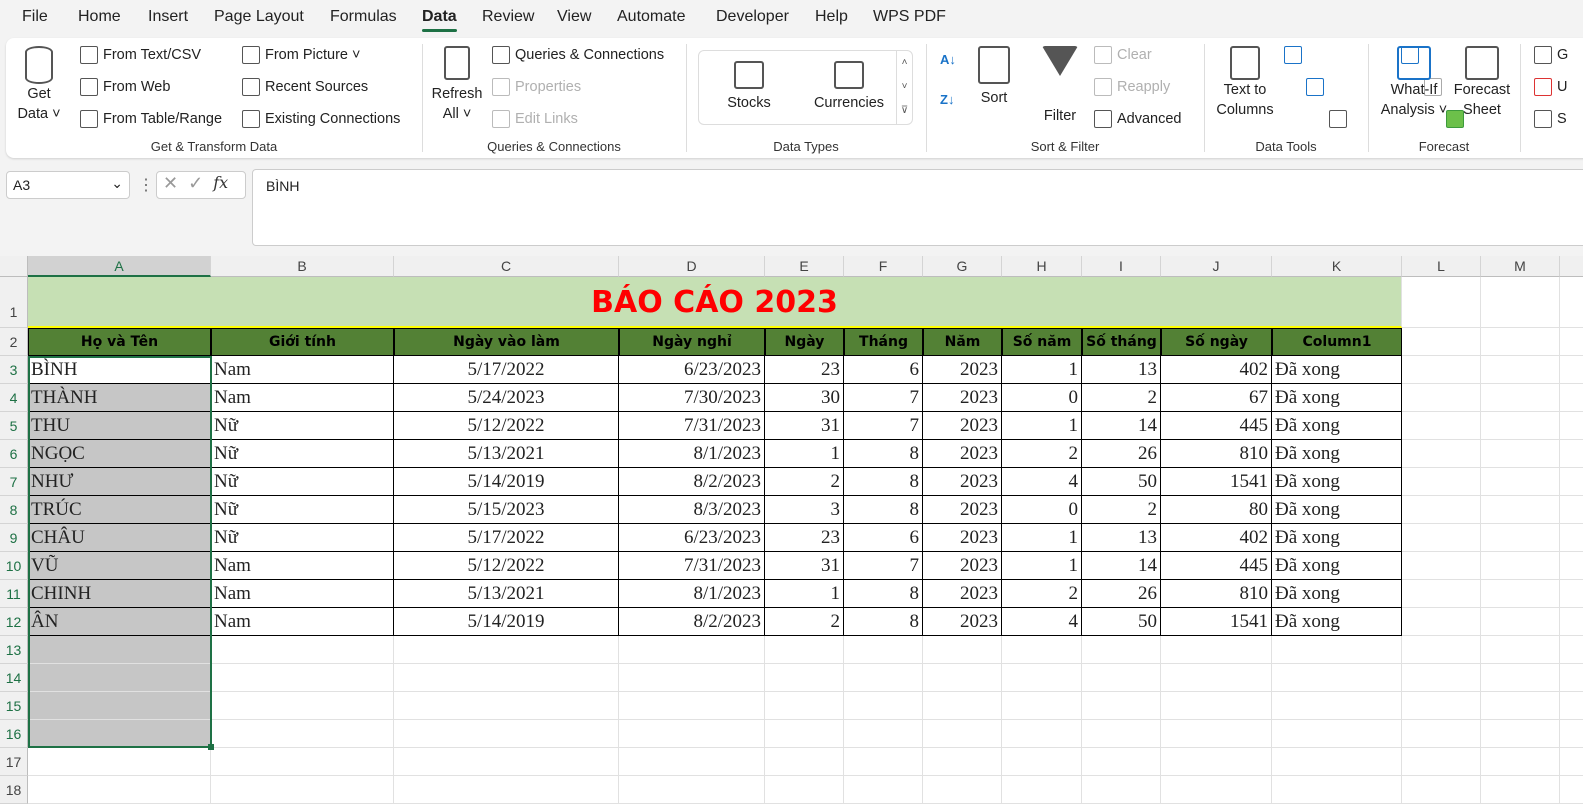  I want to click on column-header-I: I, so click(1121, 266).